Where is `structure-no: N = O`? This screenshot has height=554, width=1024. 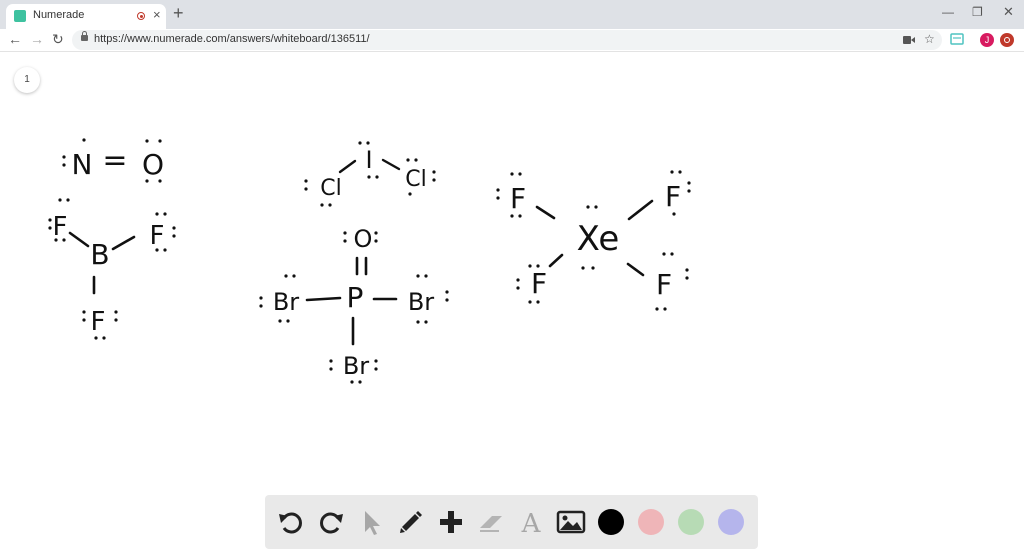
structure-no: N = O is located at coordinates (113, 160).